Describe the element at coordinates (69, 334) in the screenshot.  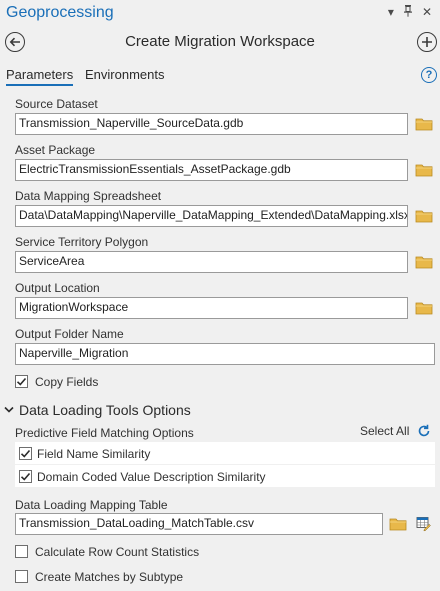
I see `output-folder-label: Output Folder Name` at that location.